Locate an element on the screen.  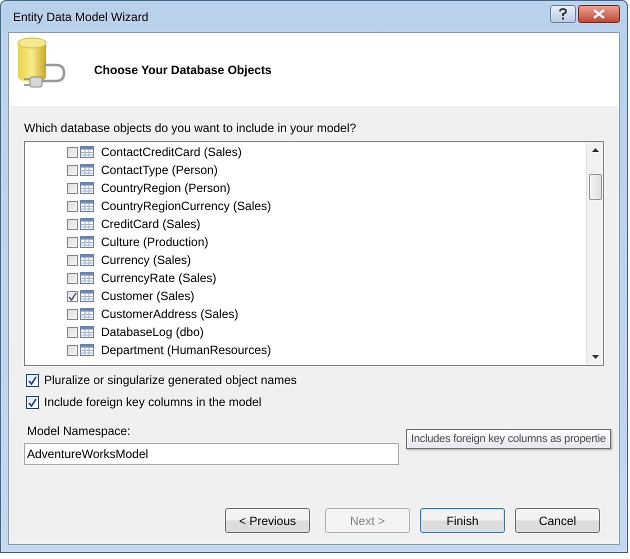
help-button is located at coordinates (563, 13).